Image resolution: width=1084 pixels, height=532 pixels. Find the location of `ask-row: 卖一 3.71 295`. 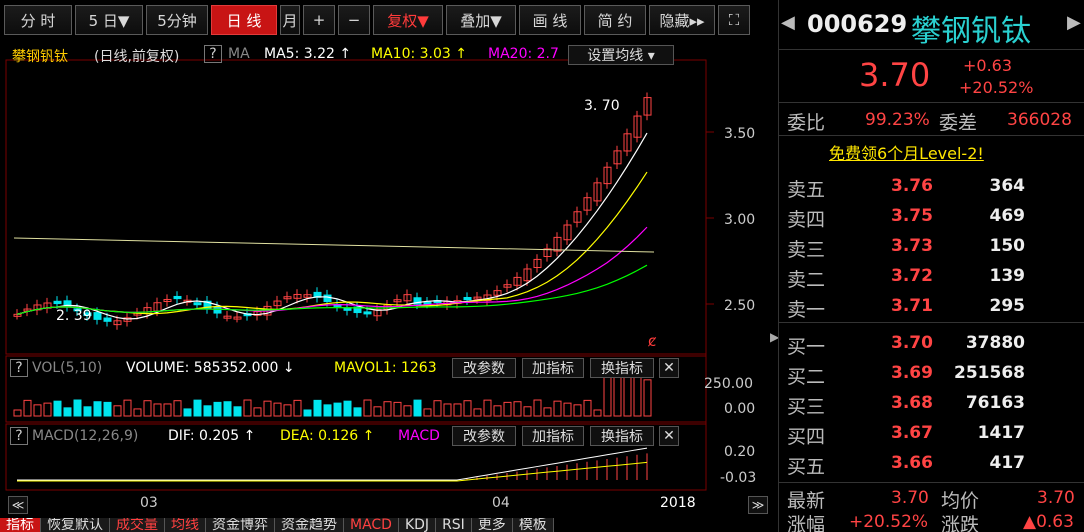

ask-row: 卖一 3.71 295 is located at coordinates (931, 306).